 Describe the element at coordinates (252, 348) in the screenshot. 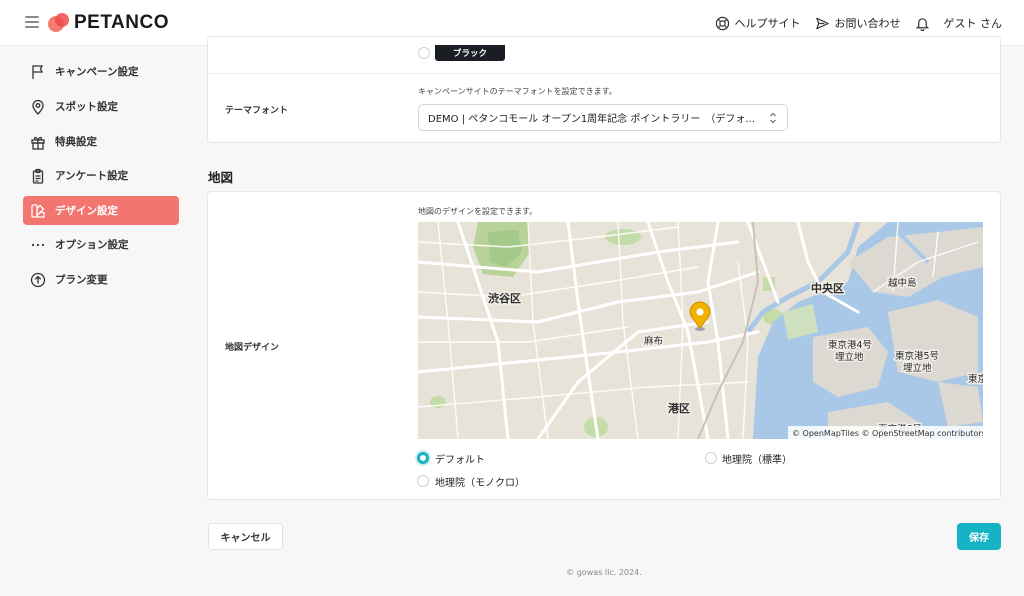

I see `map-design-label: 地図デザイン` at that location.